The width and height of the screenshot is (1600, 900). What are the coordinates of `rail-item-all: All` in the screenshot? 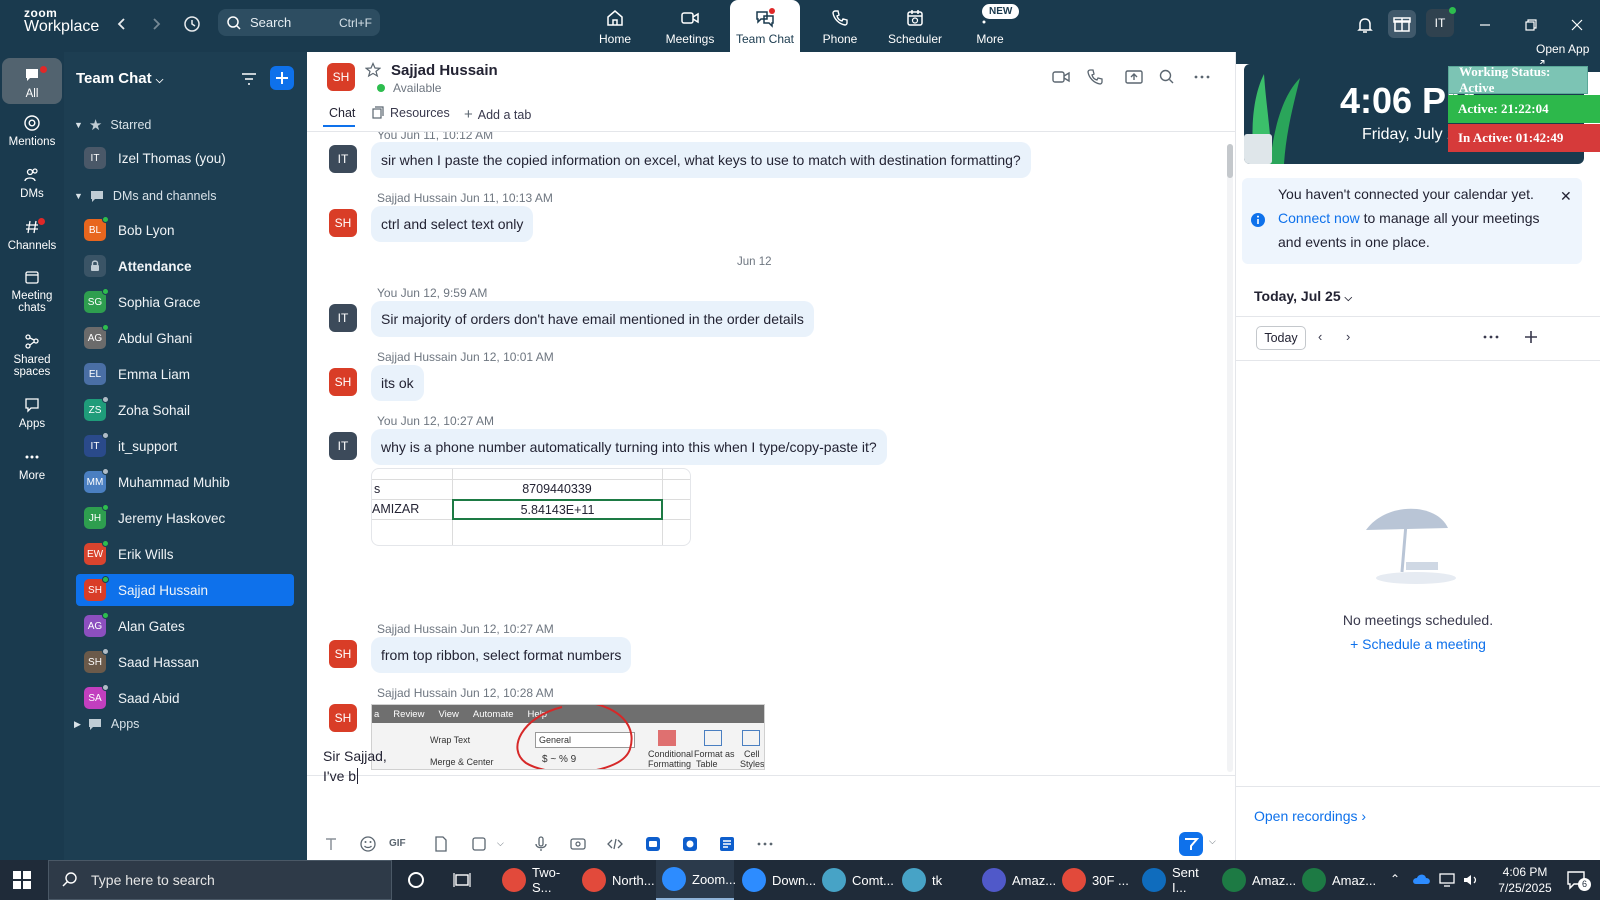 It's located at (32, 81).